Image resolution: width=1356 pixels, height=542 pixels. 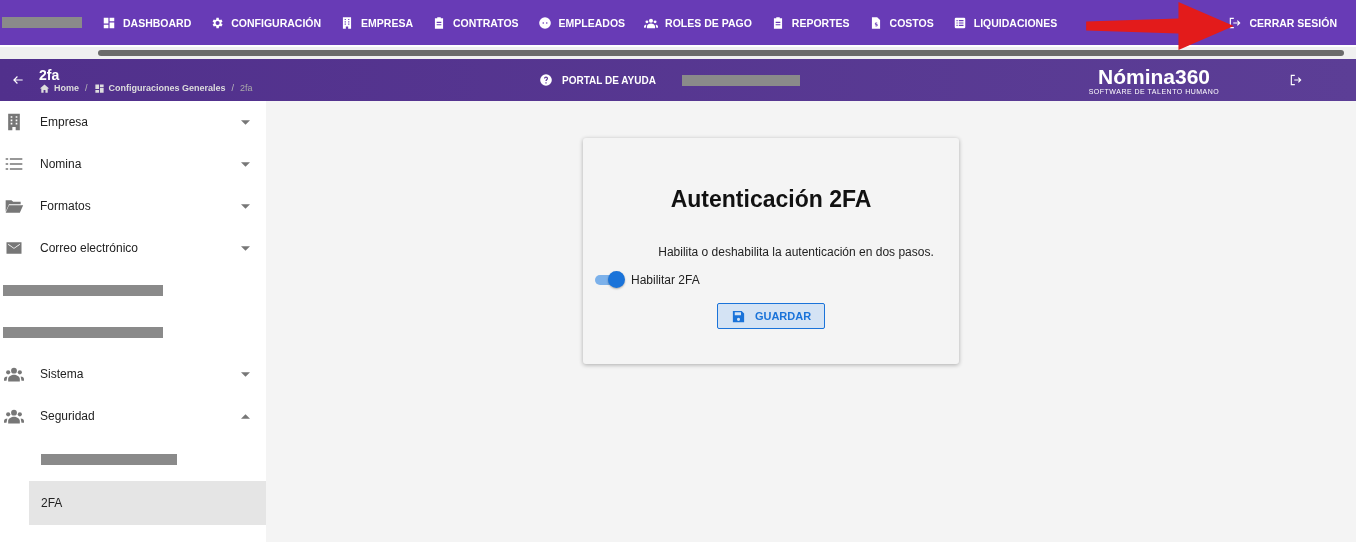 What do you see at coordinates (133, 416) in the screenshot?
I see `sidebar-item: Seguridad` at bounding box center [133, 416].